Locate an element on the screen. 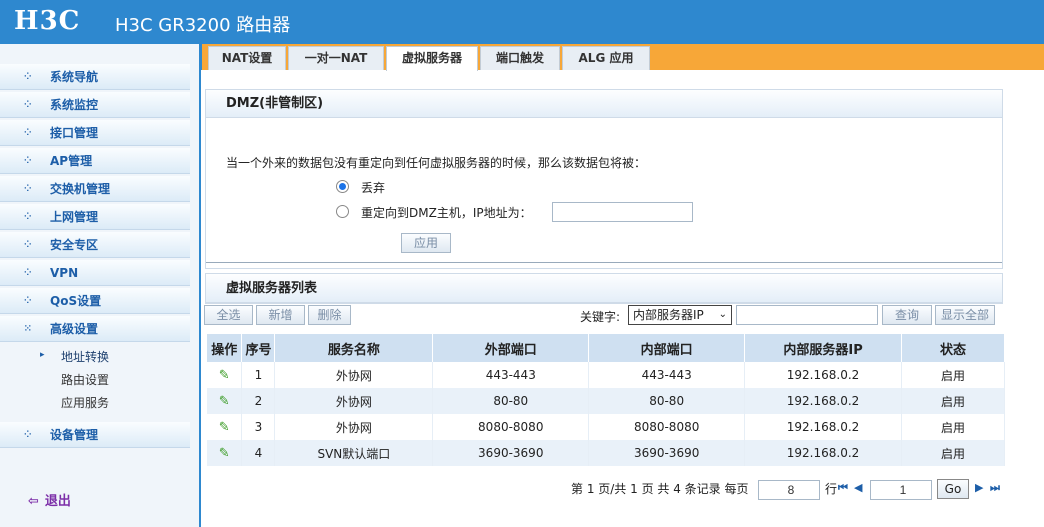 This screenshot has width=1044, height=527. redirect-label: 重定向到DMZ主机，IP地址为： is located at coordinates (446, 213).